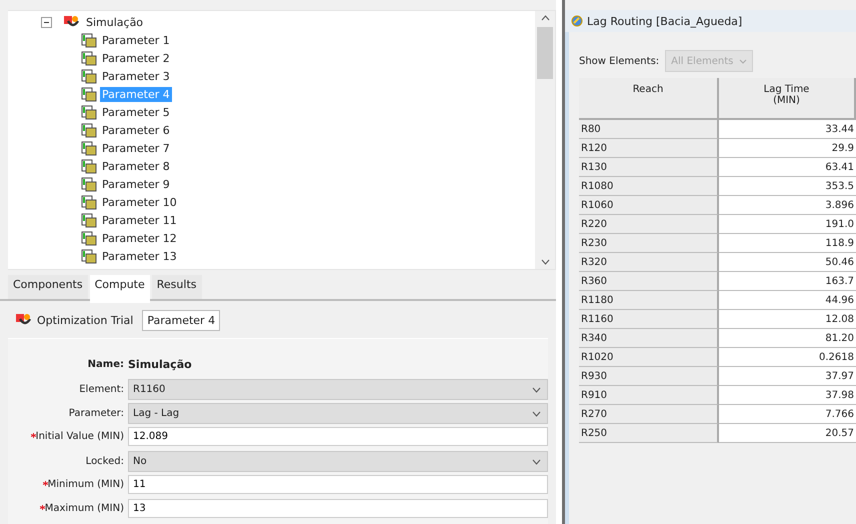  Describe the element at coordinates (104, 461) in the screenshot. I see `field-label: Locked:` at that location.